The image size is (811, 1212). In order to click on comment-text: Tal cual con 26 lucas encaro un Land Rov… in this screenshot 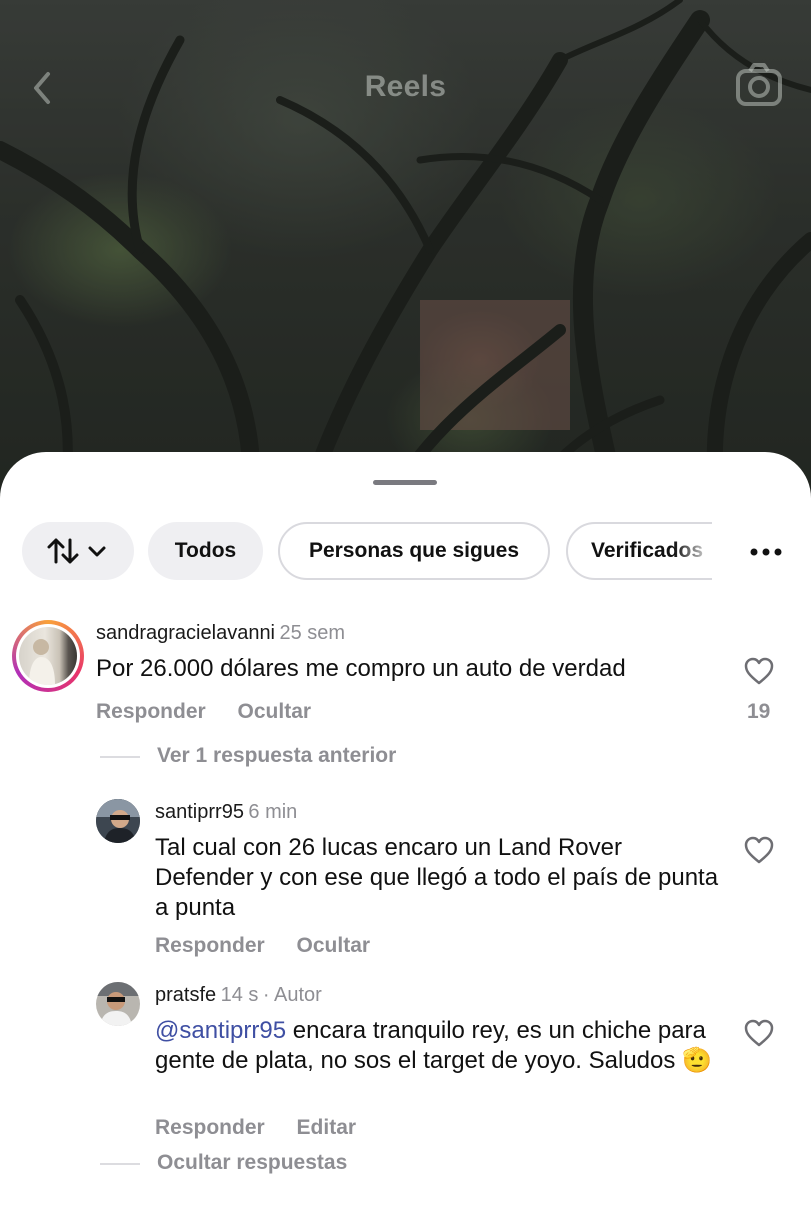, I will do `click(437, 877)`.